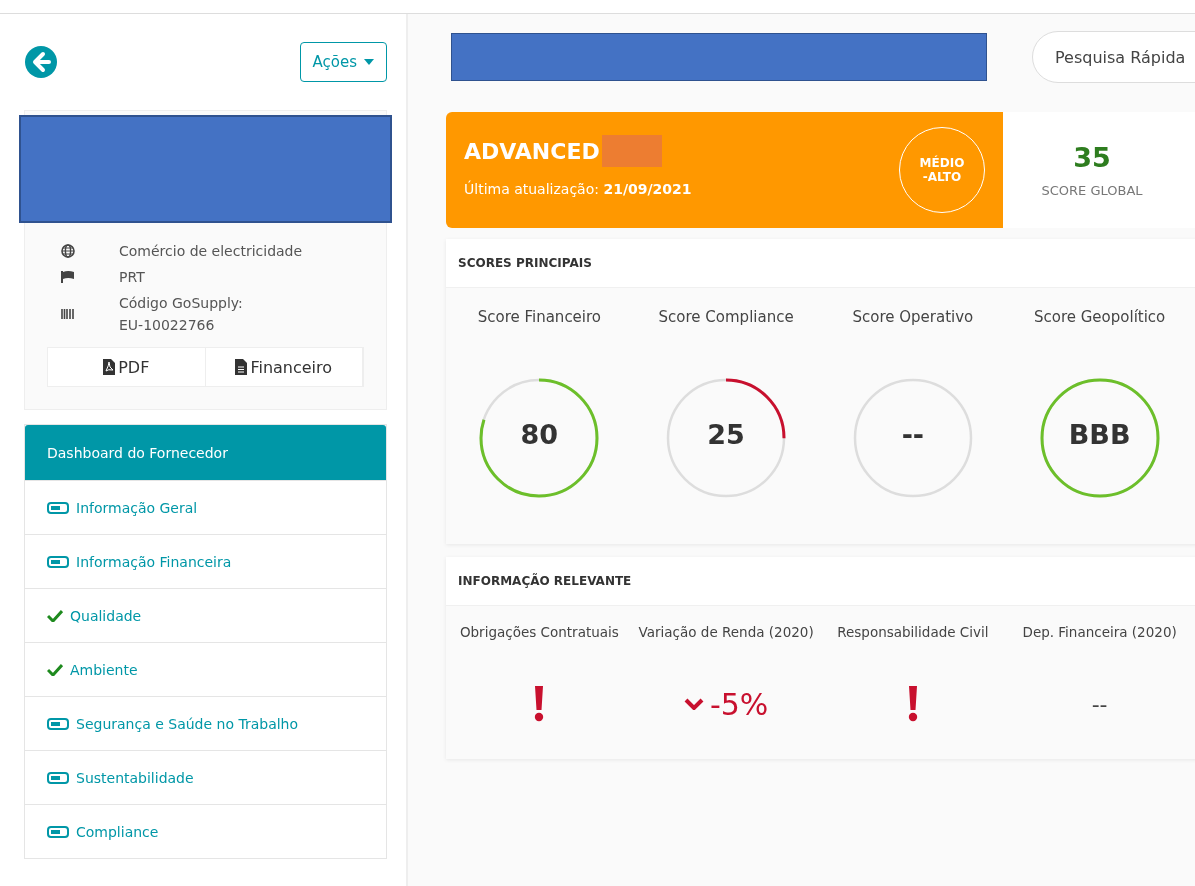 The width and height of the screenshot is (1195, 886). Describe the element at coordinates (132, 277) in the screenshot. I see `profile-text: PRT` at that location.